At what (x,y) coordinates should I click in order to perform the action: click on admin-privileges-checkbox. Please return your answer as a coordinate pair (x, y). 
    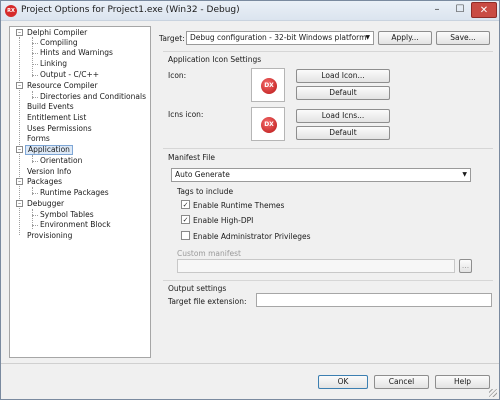
    Looking at the image, I should click on (185, 235).